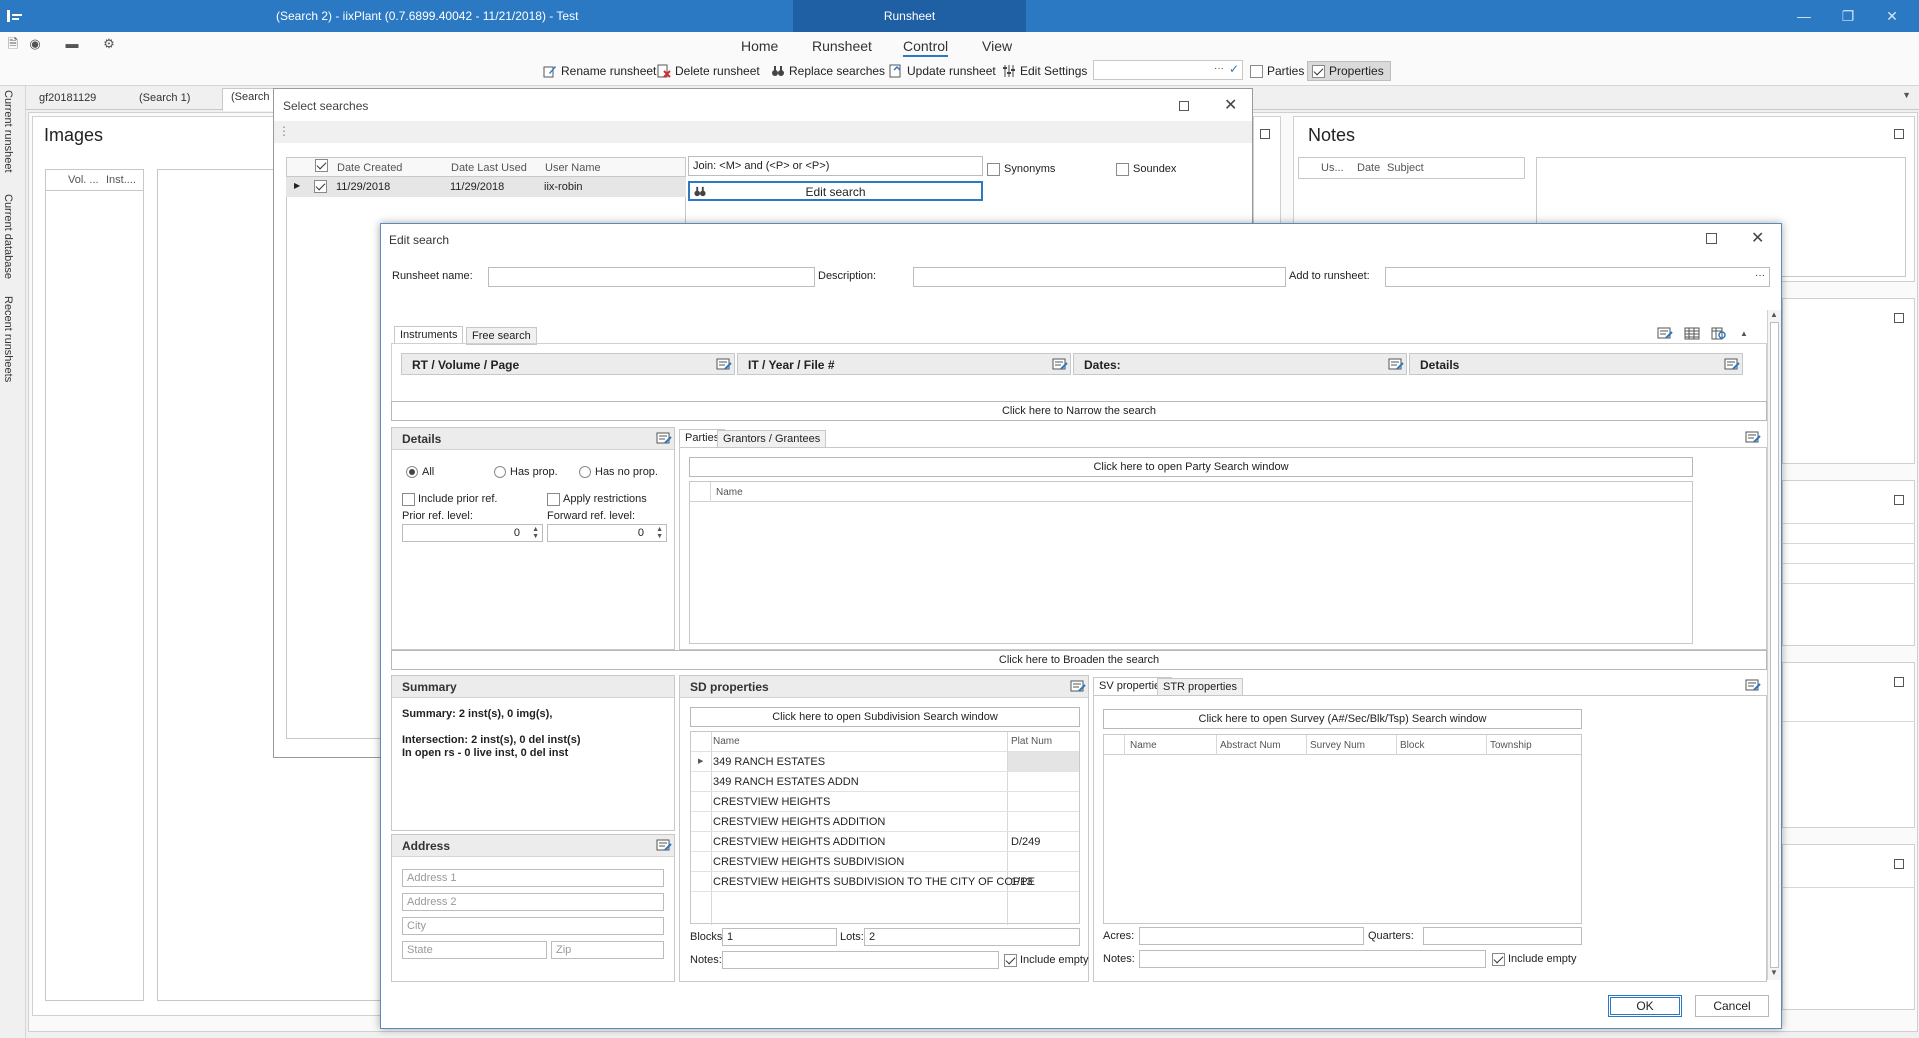 The image size is (1919, 1038). I want to click on section-it-year-file: IT / Year / File #, so click(904, 364).